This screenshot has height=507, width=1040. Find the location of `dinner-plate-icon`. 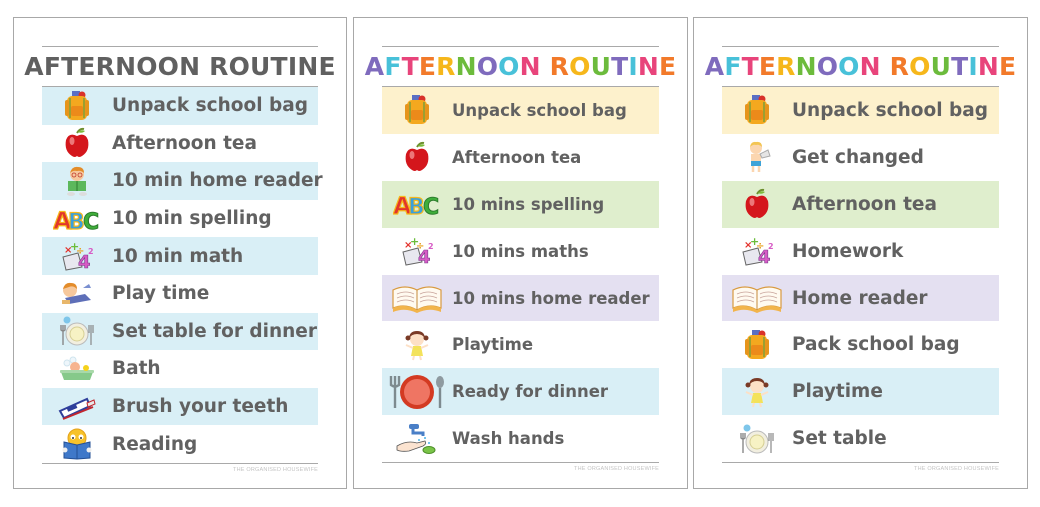

dinner-plate-icon is located at coordinates (417, 392).